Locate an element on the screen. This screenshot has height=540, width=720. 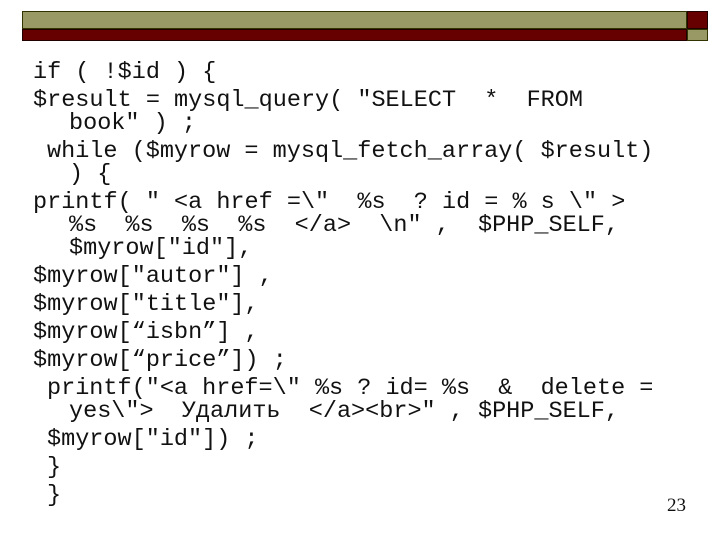
slide-header-bar is located at coordinates (365, 26).